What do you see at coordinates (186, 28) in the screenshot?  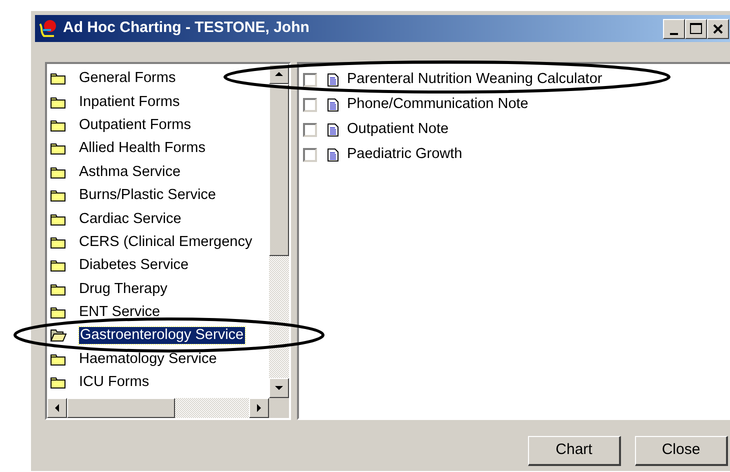 I see `window-title: Ad Hoc Charting - TESTONE, John` at bounding box center [186, 28].